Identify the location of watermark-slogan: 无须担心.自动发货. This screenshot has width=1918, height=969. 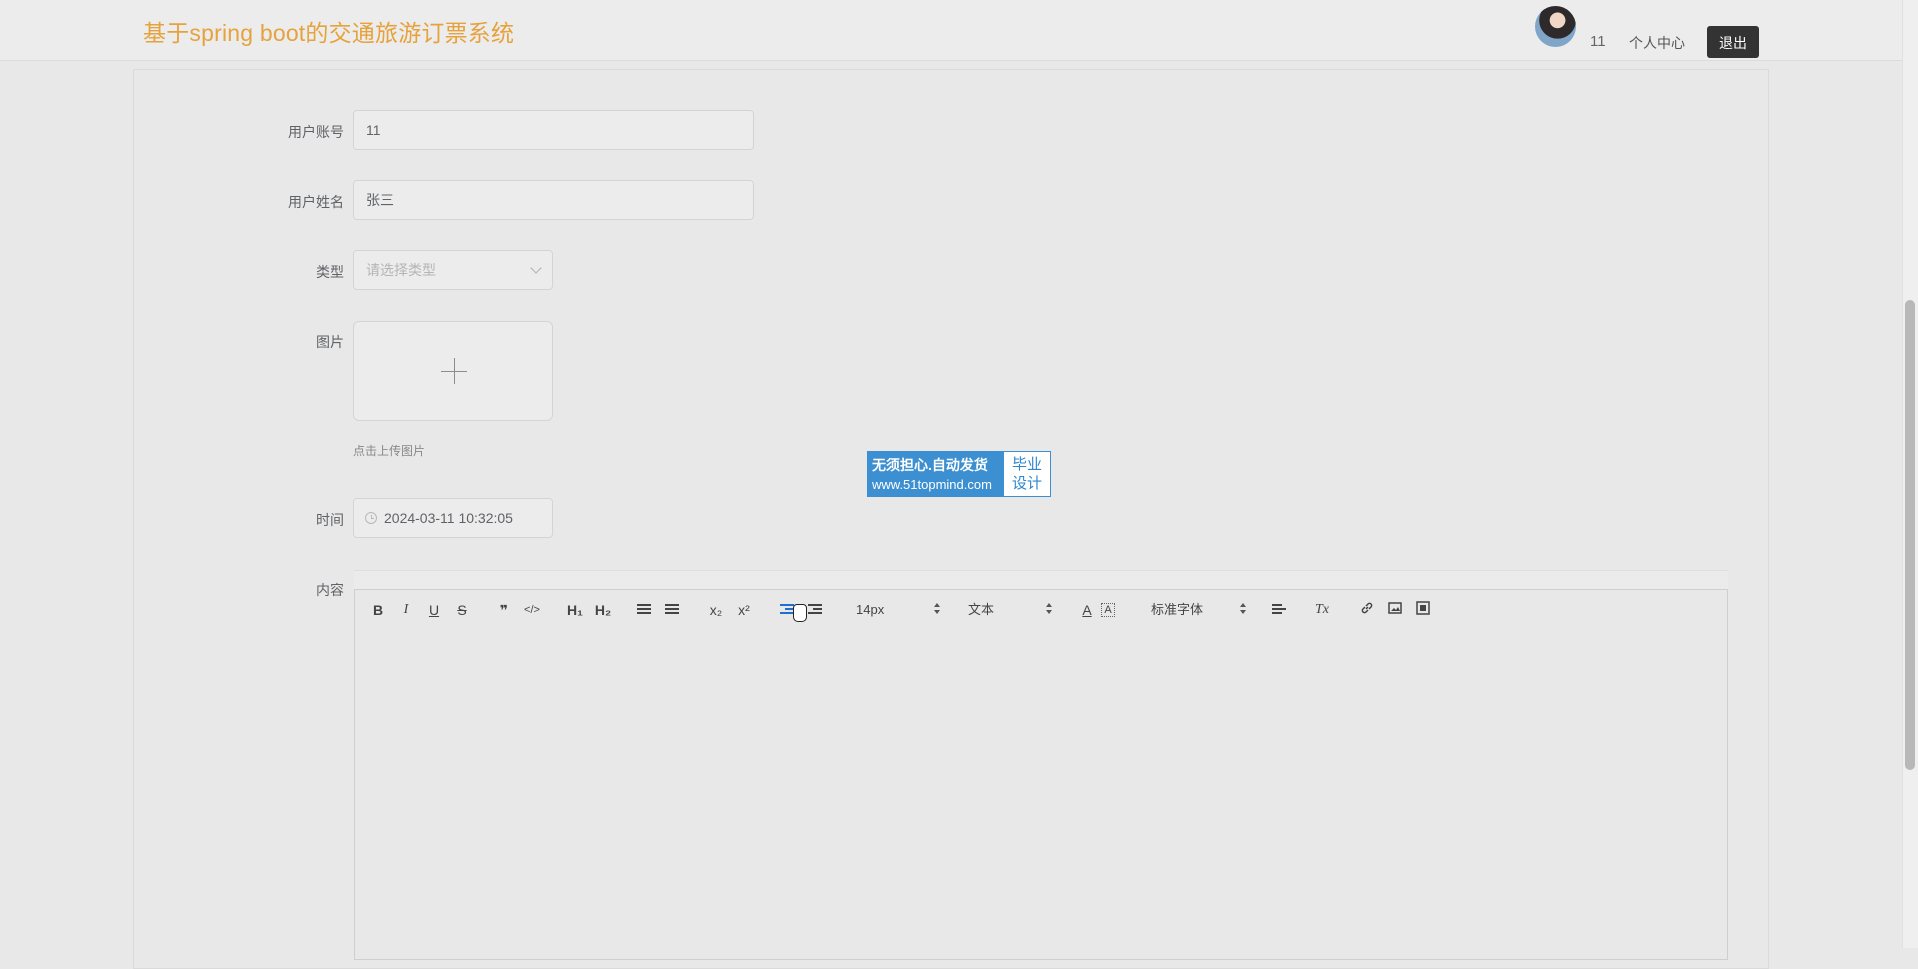
(930, 465).